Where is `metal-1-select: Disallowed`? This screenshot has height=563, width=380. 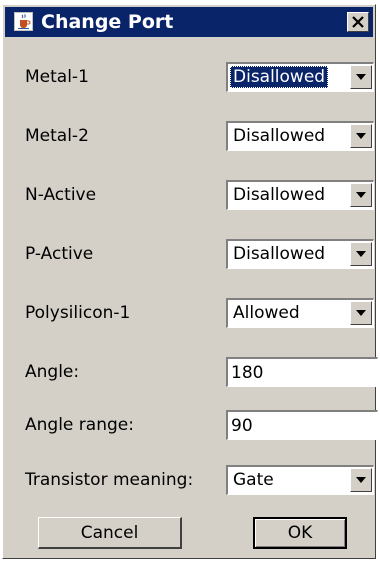
metal-1-select: Disallowed is located at coordinates (300, 77).